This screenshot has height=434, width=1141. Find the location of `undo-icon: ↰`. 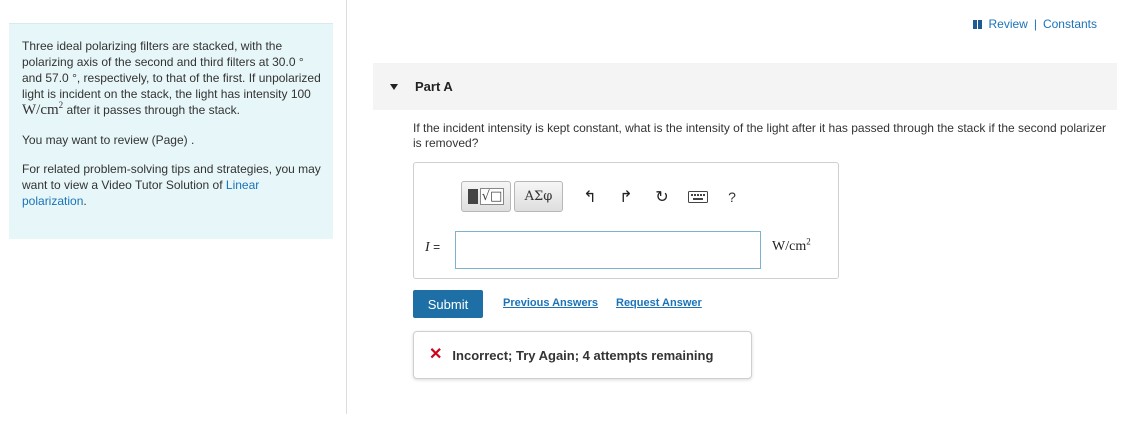

undo-icon: ↰ is located at coordinates (590, 197).